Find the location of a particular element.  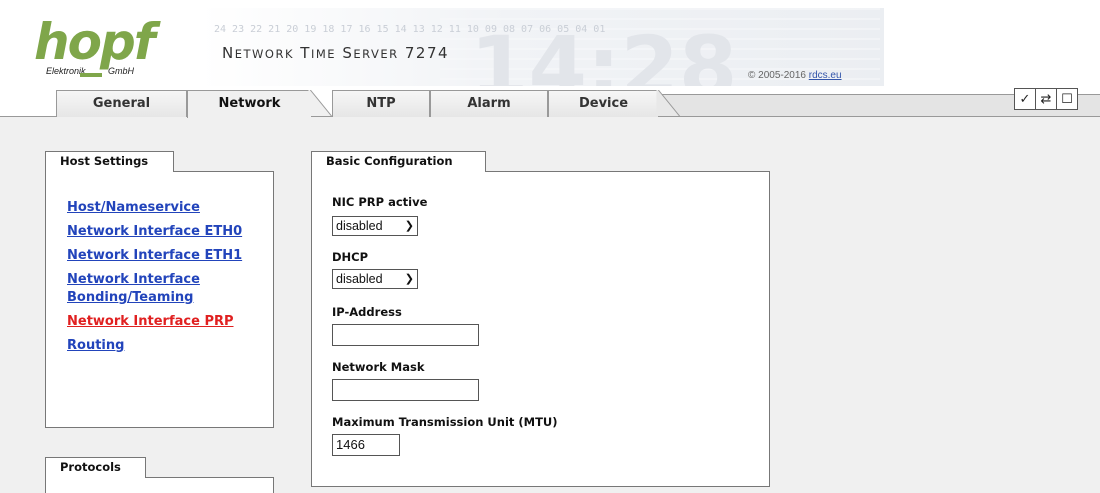

dhcp-value: disabled is located at coordinates (359, 279).